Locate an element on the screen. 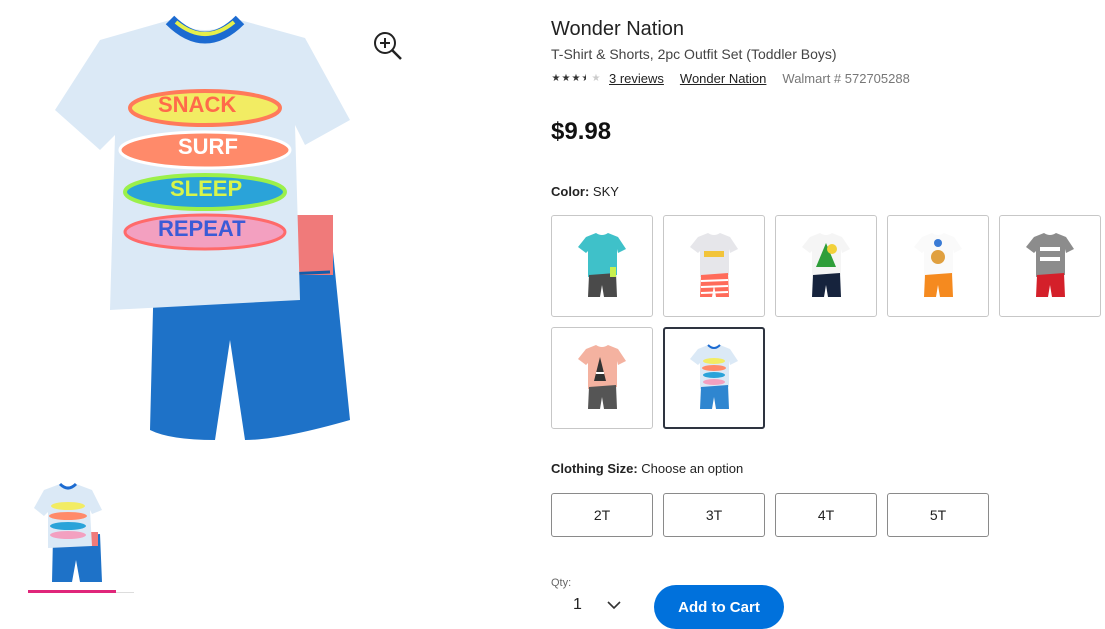  half-star-icon: ★ is located at coordinates (586, 78).